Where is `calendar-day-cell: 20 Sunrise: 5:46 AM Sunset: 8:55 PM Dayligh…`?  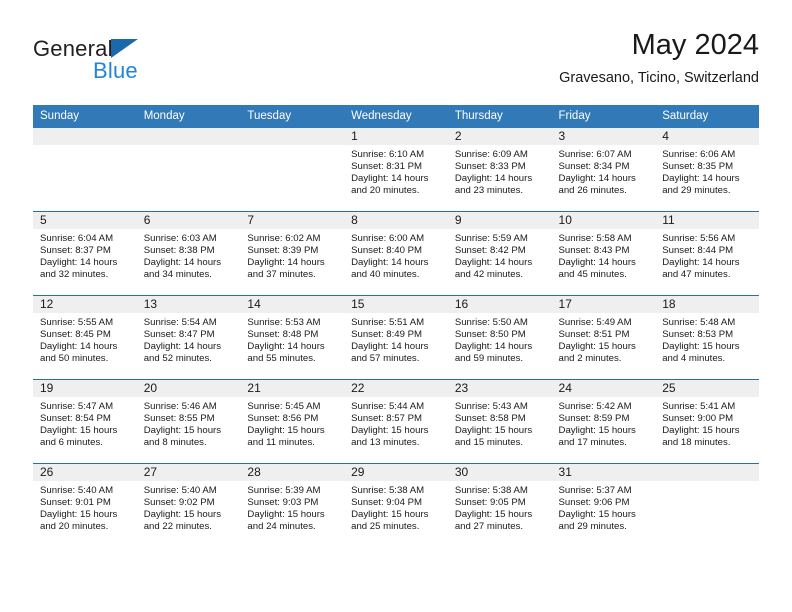
calendar-day-cell: 20 Sunrise: 5:46 AM Sunset: 8:55 PM Dayligh… is located at coordinates (188, 421).